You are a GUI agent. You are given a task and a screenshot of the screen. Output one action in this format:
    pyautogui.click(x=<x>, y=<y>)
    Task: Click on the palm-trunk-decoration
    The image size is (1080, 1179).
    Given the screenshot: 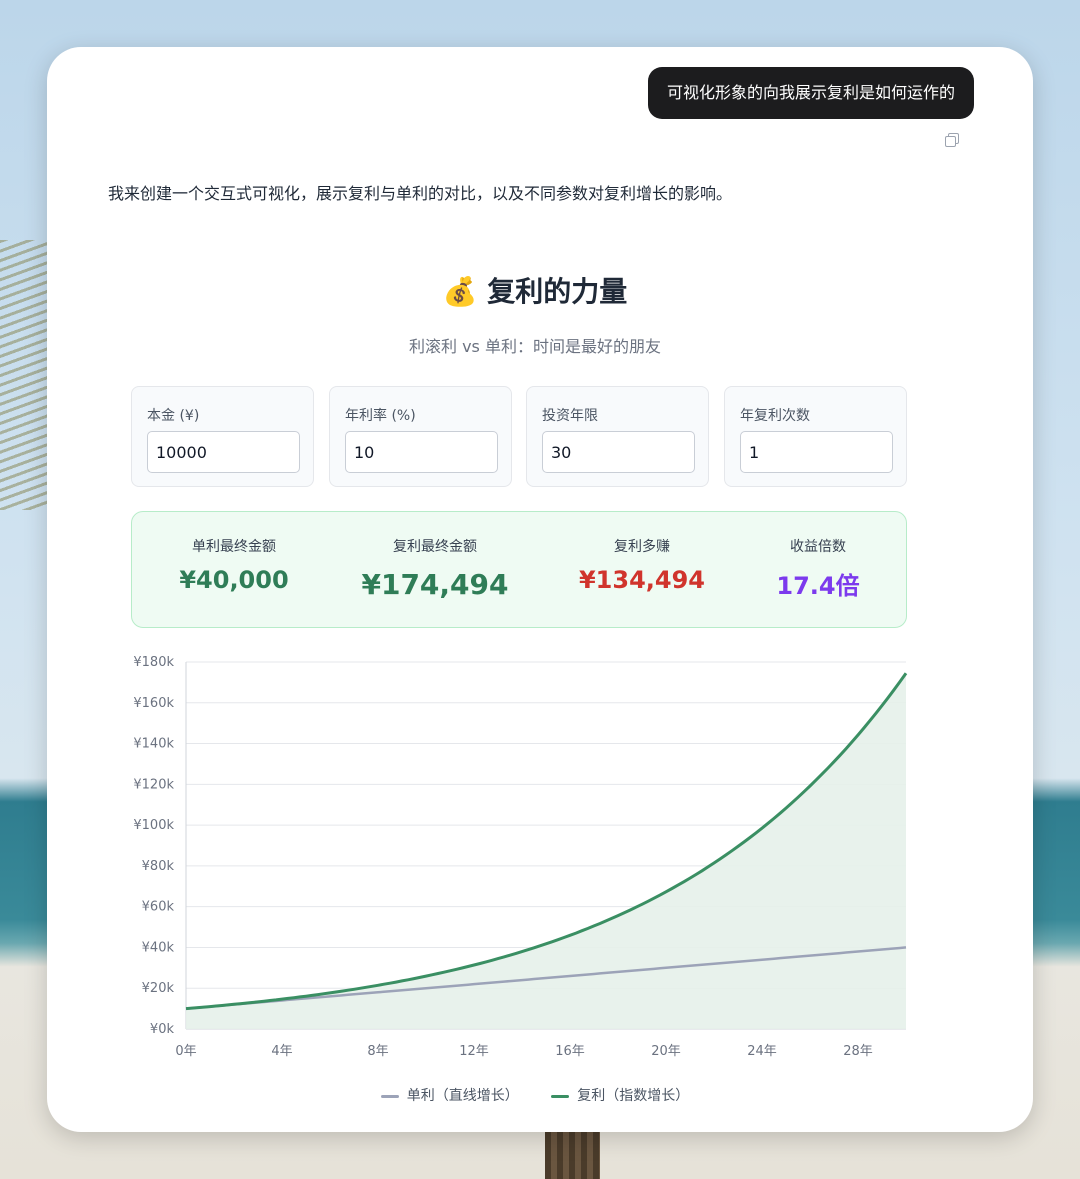 What is the action you would take?
    pyautogui.click(x=572, y=1154)
    